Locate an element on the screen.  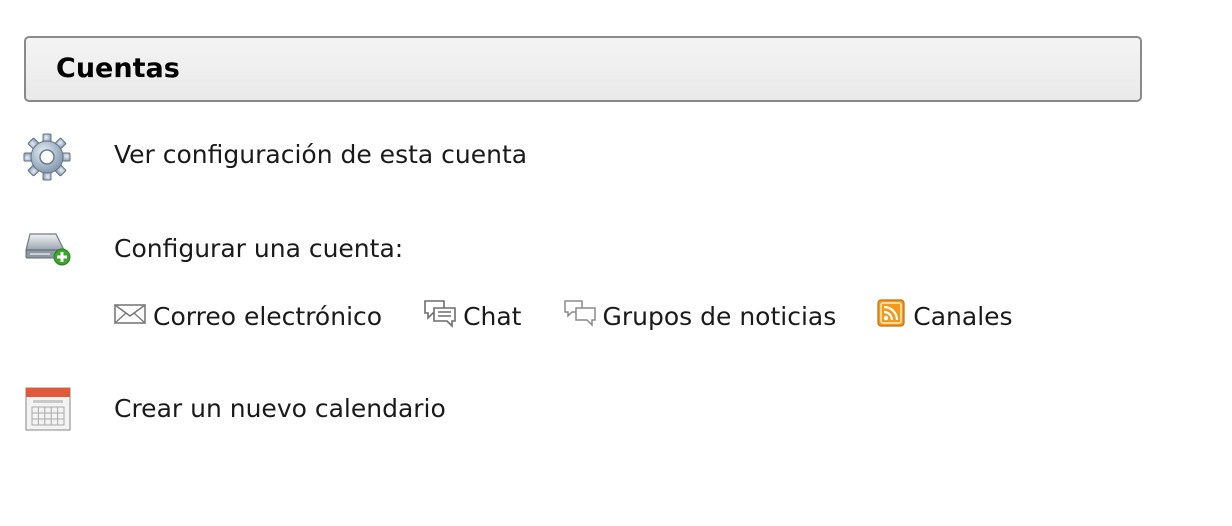
newsgroup-account-label: Grupos de noticias is located at coordinates (719, 316).